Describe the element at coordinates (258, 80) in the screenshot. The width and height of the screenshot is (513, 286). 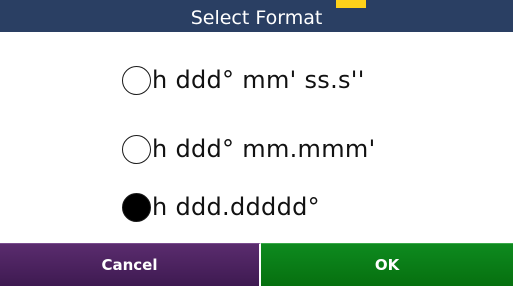
I see `format-option-label: h ddd° mm' ss.s''` at that location.